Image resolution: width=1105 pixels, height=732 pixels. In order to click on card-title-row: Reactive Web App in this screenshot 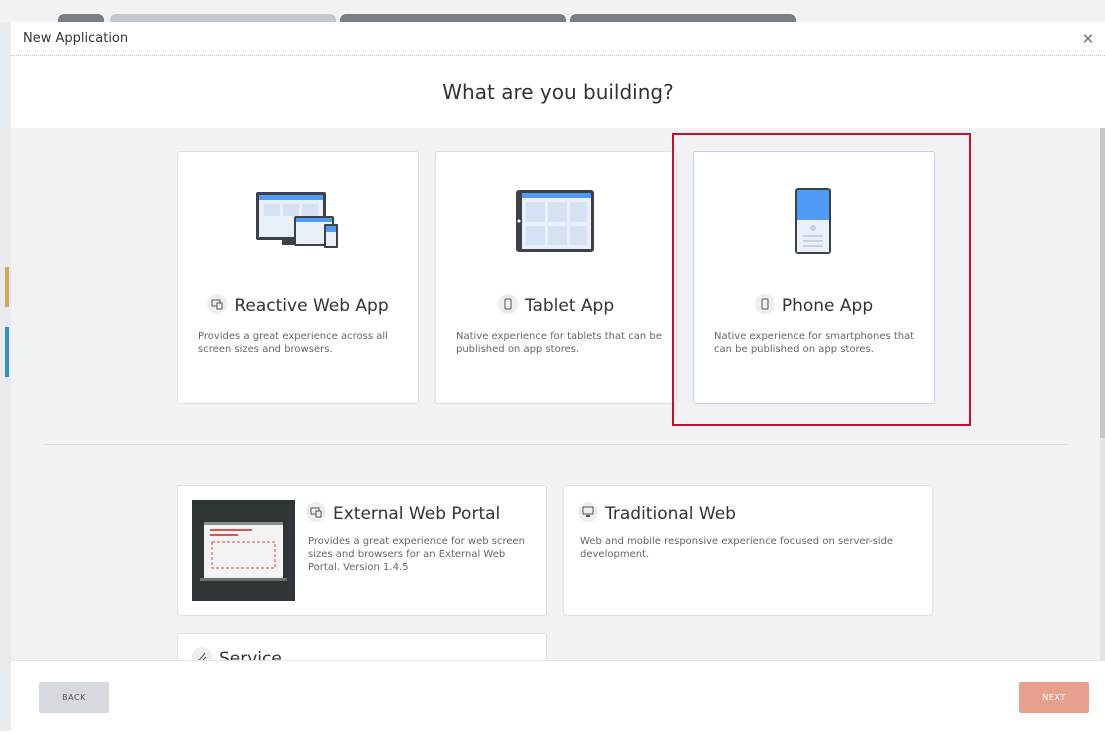, I will do `click(298, 305)`.